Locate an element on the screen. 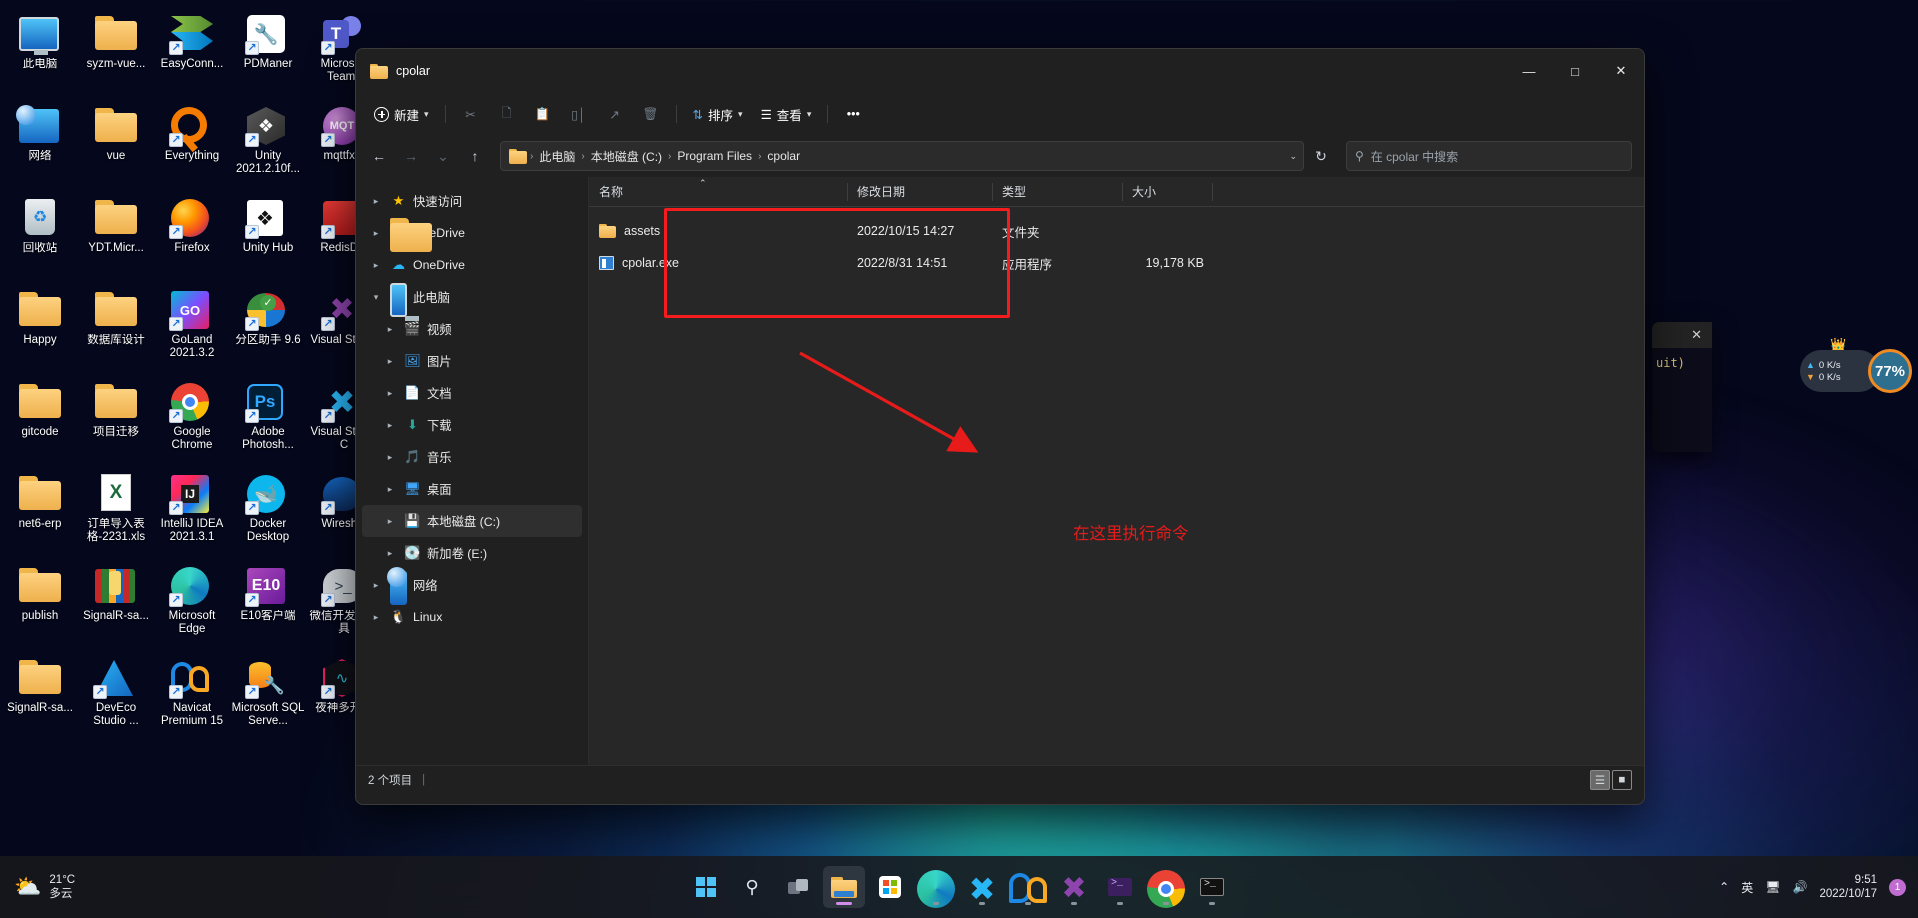 The height and width of the screenshot is (918, 1918). sidebar-item-本地磁盘C: ▸ 💾 本地磁盘 (C:) is located at coordinates (472, 521).